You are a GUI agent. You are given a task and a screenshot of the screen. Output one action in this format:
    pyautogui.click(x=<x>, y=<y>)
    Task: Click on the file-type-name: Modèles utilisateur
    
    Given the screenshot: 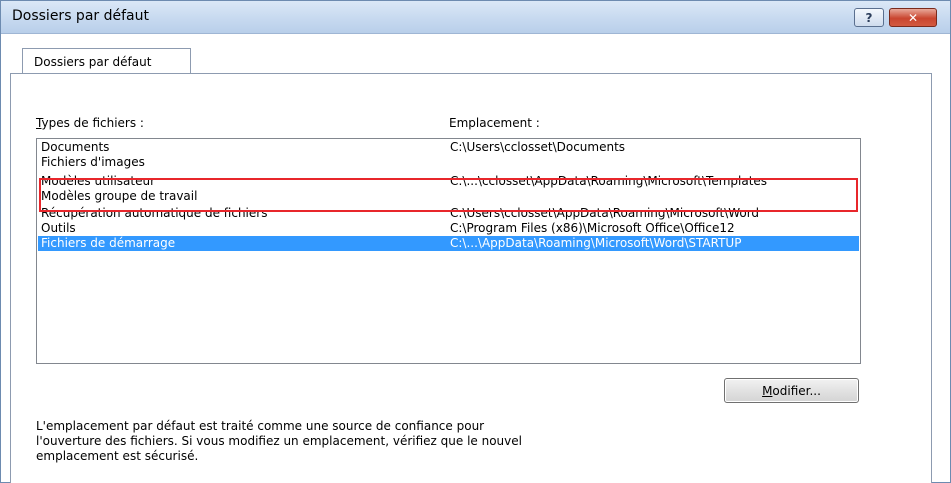 What is the action you would take?
    pyautogui.click(x=98, y=181)
    